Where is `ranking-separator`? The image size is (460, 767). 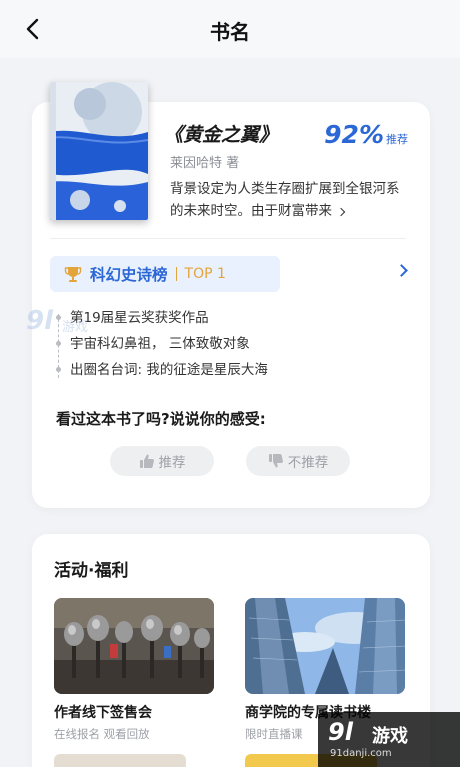
ranking-separator is located at coordinates (176, 274).